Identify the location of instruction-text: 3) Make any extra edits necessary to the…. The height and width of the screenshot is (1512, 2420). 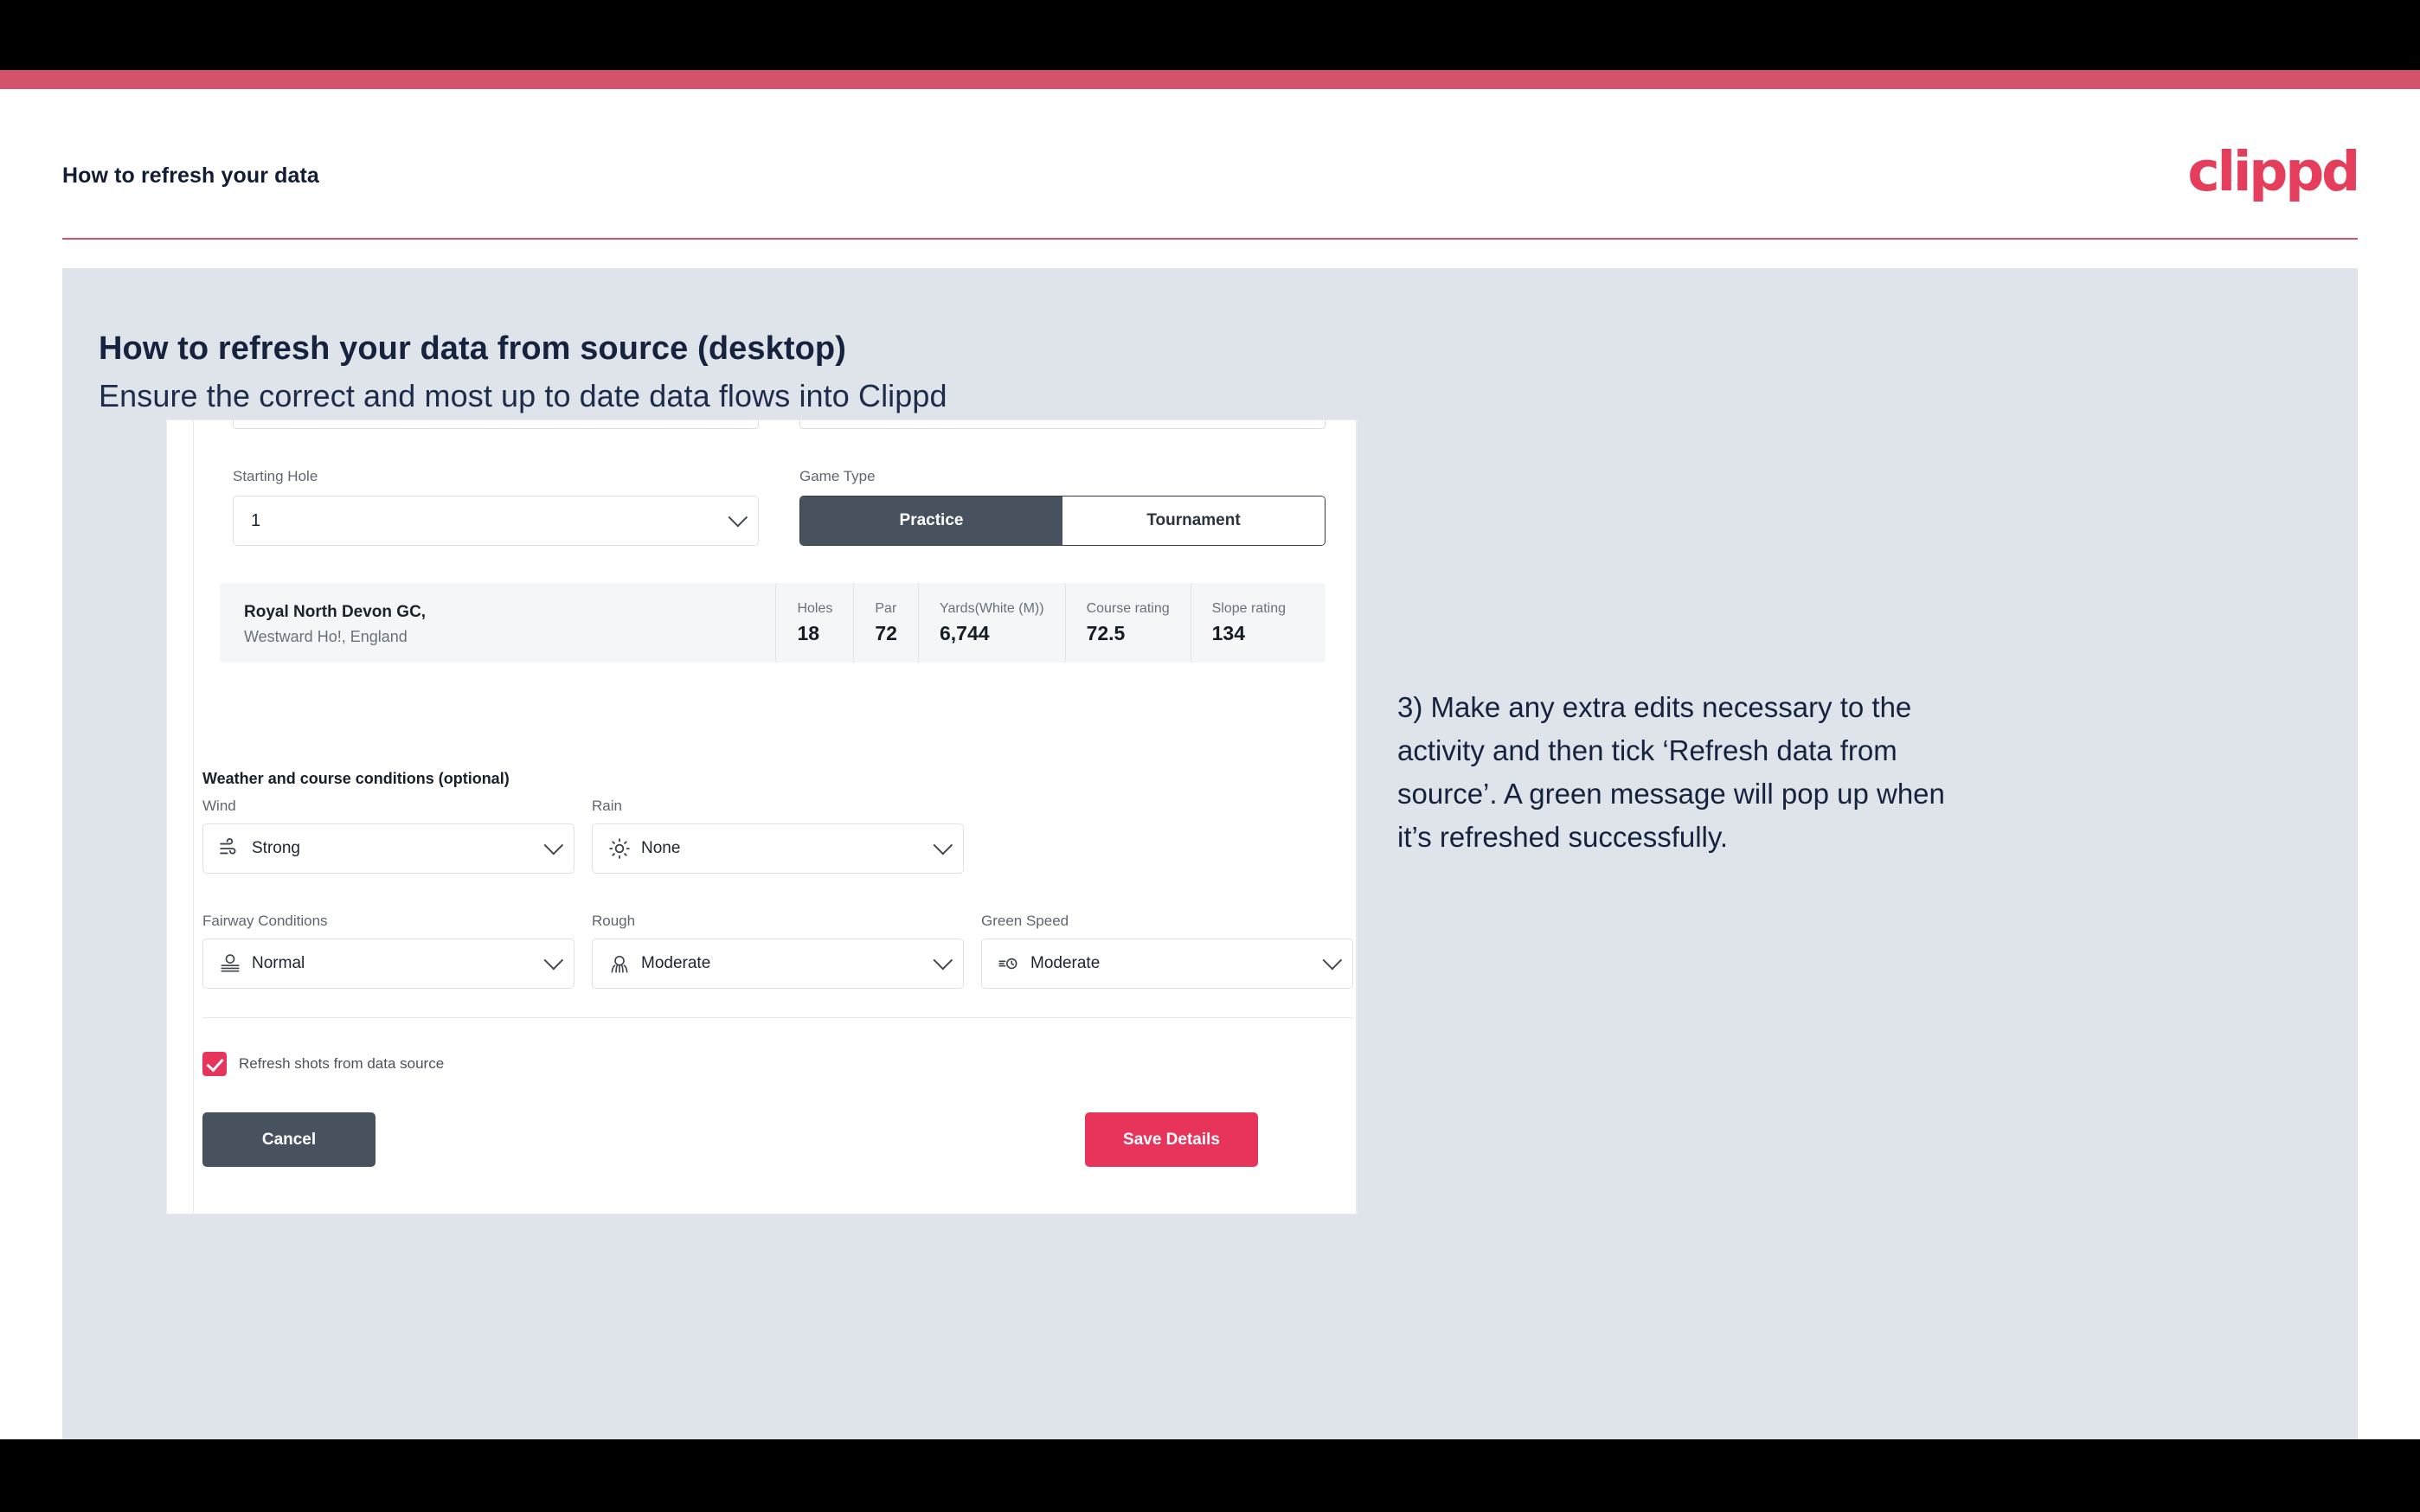
(1671, 772).